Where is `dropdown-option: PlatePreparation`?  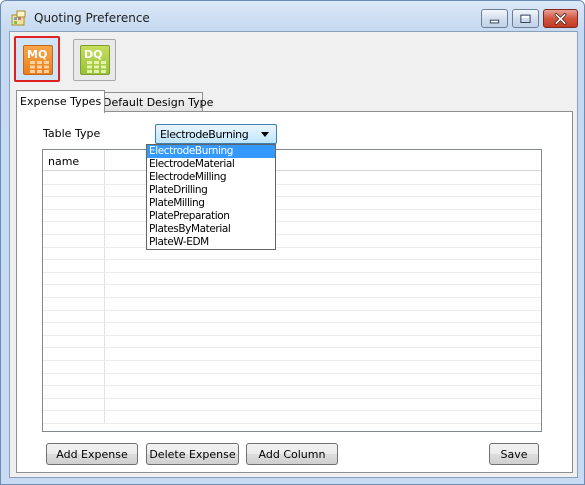 dropdown-option: PlatePreparation is located at coordinates (211, 216).